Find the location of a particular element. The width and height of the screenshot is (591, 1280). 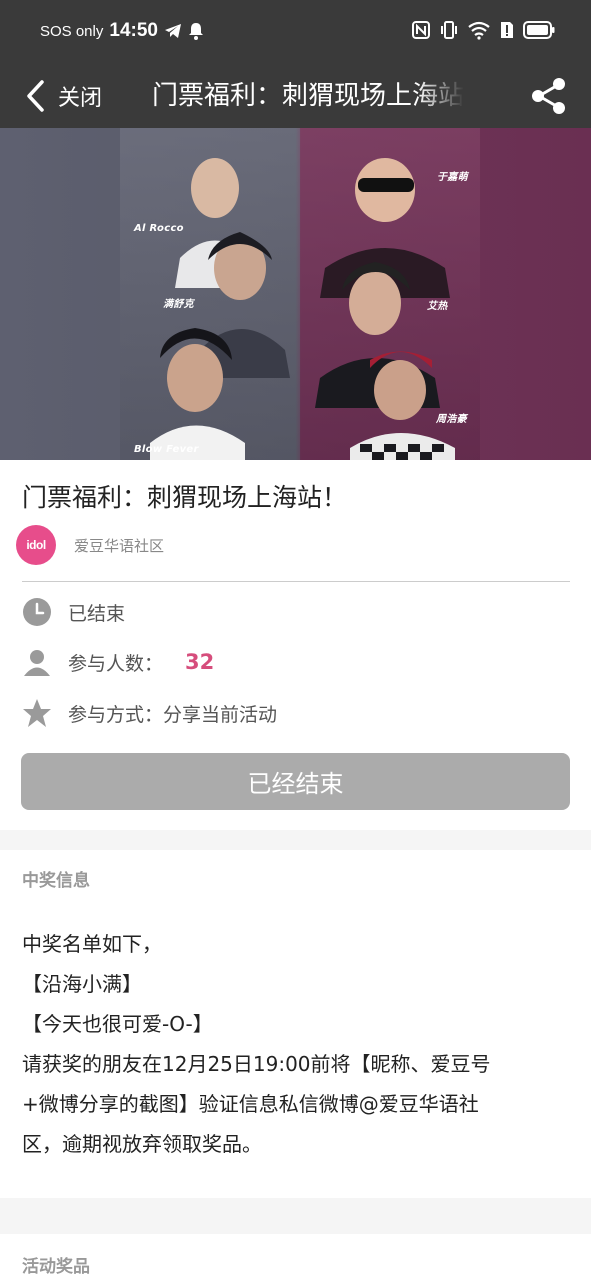

carrier-status: SOS only is located at coordinates (72, 31).